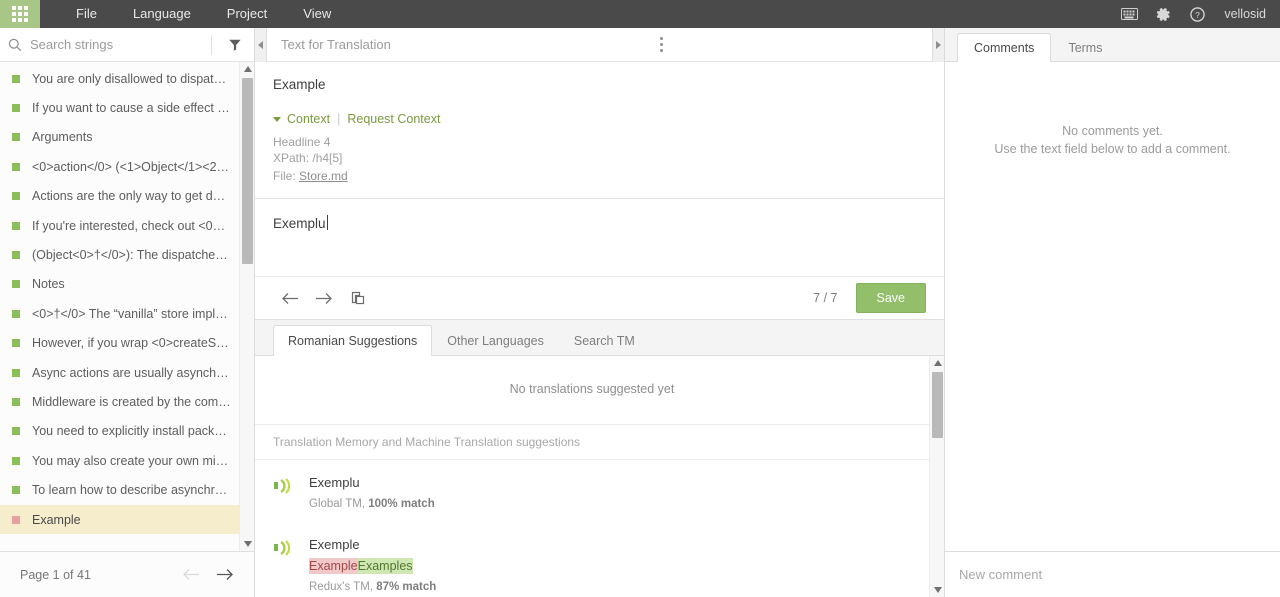 The height and width of the screenshot is (597, 1280). What do you see at coordinates (1112, 574) in the screenshot?
I see `new-comment-input` at bounding box center [1112, 574].